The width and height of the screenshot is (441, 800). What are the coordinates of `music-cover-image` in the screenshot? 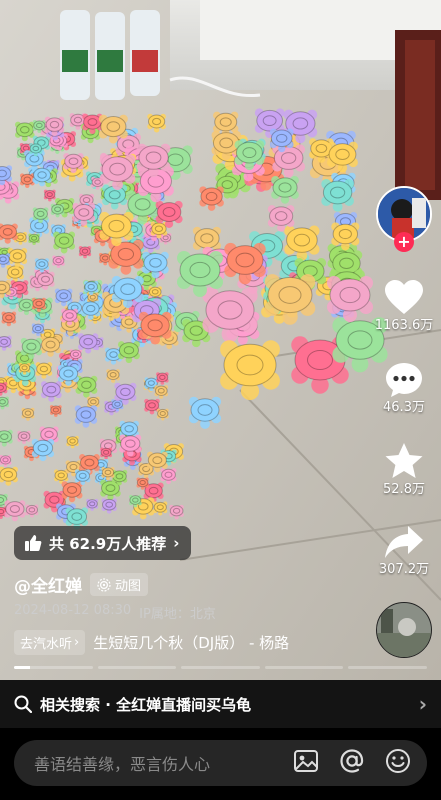 It's located at (404, 630).